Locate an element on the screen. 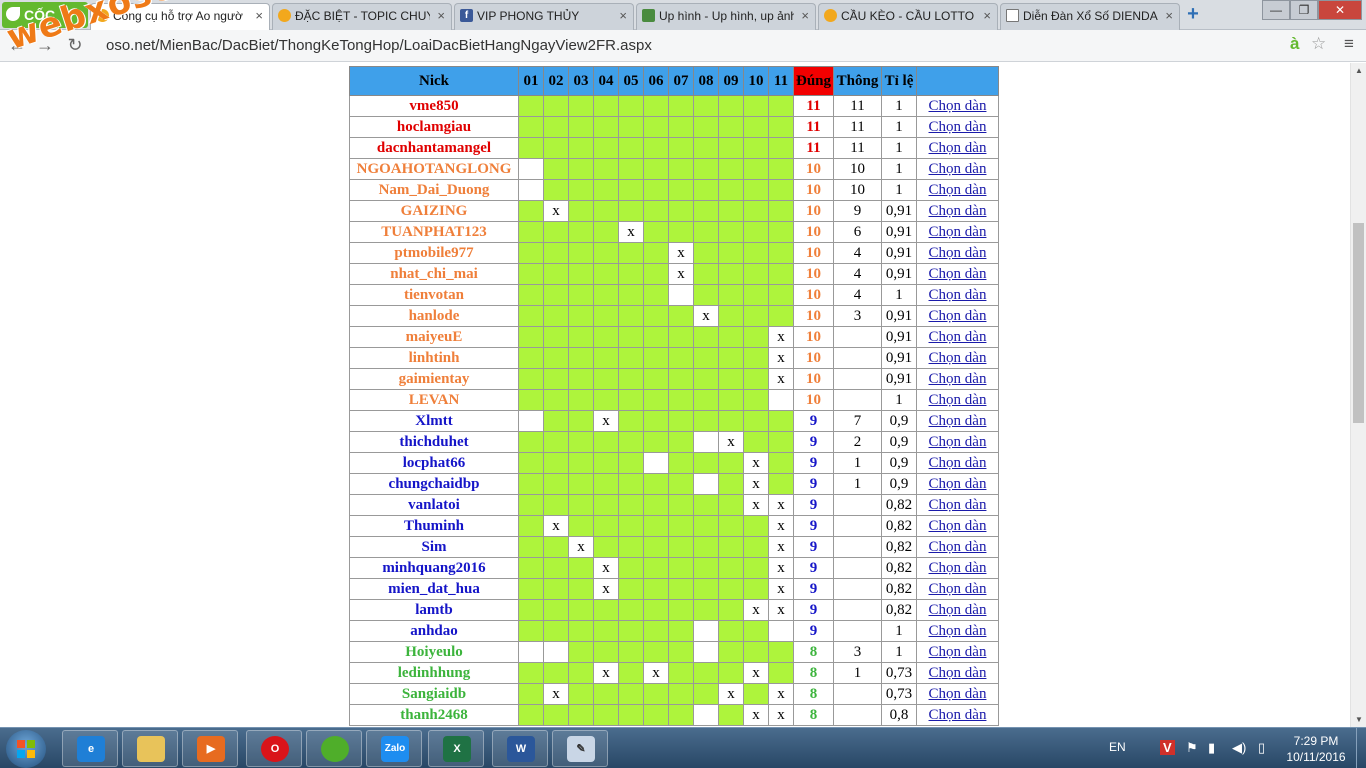 The width and height of the screenshot is (1366, 768). browser-tab: Up hình - Up hình, up ảnh × is located at coordinates (726, 16).